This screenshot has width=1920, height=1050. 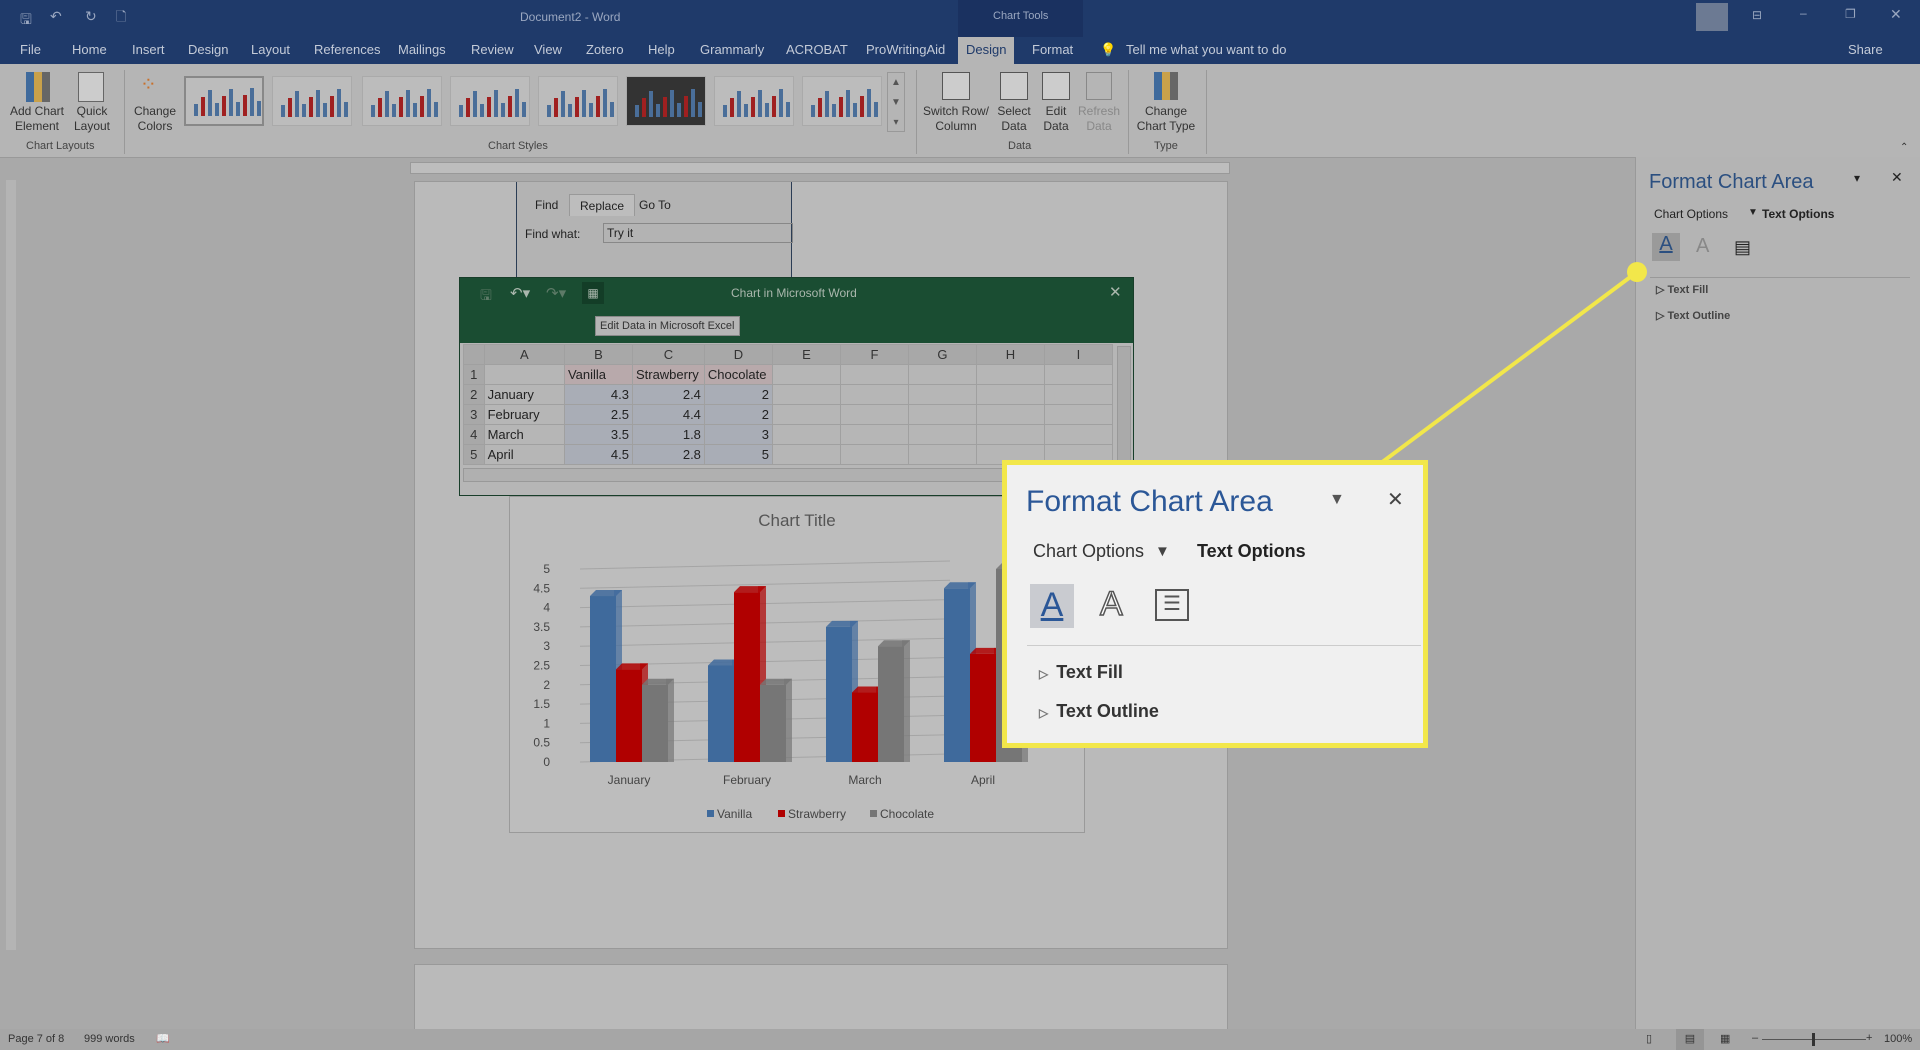 I want to click on row-header: 5, so click(x=474, y=454).